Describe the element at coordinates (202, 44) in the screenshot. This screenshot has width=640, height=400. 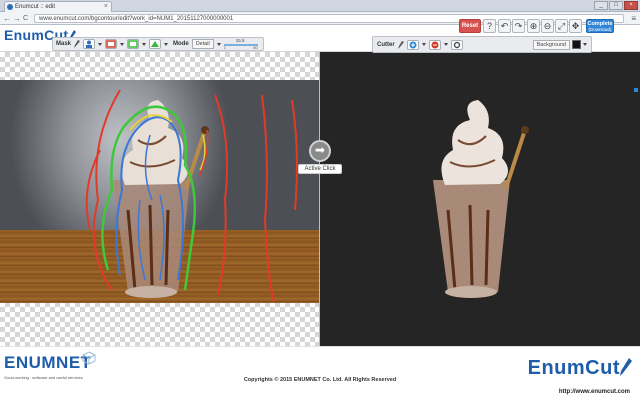
I see `mode-select: Detail` at that location.